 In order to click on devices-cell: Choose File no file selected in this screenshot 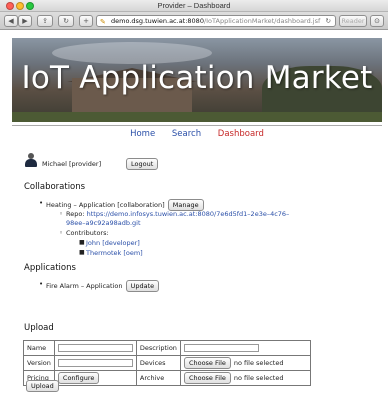, I will do `click(245, 363)`.